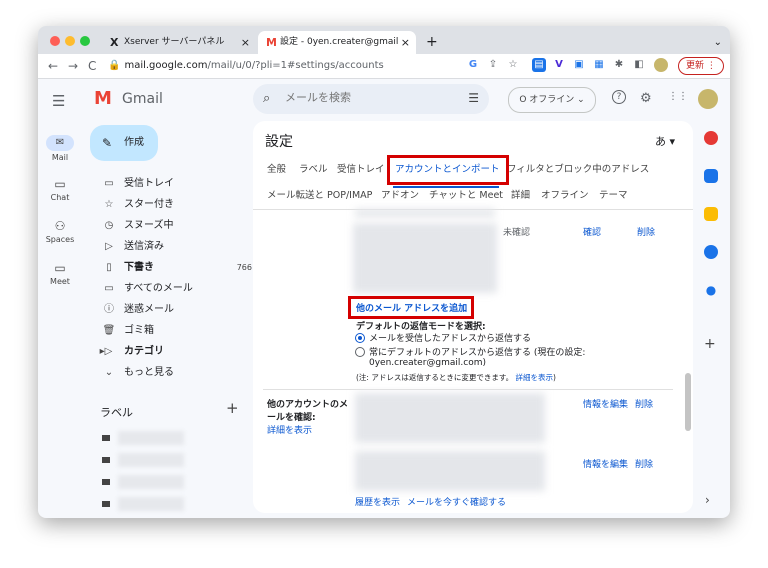 The image size is (768, 568). Describe the element at coordinates (106, 504) in the screenshot. I see `label-icon` at that location.